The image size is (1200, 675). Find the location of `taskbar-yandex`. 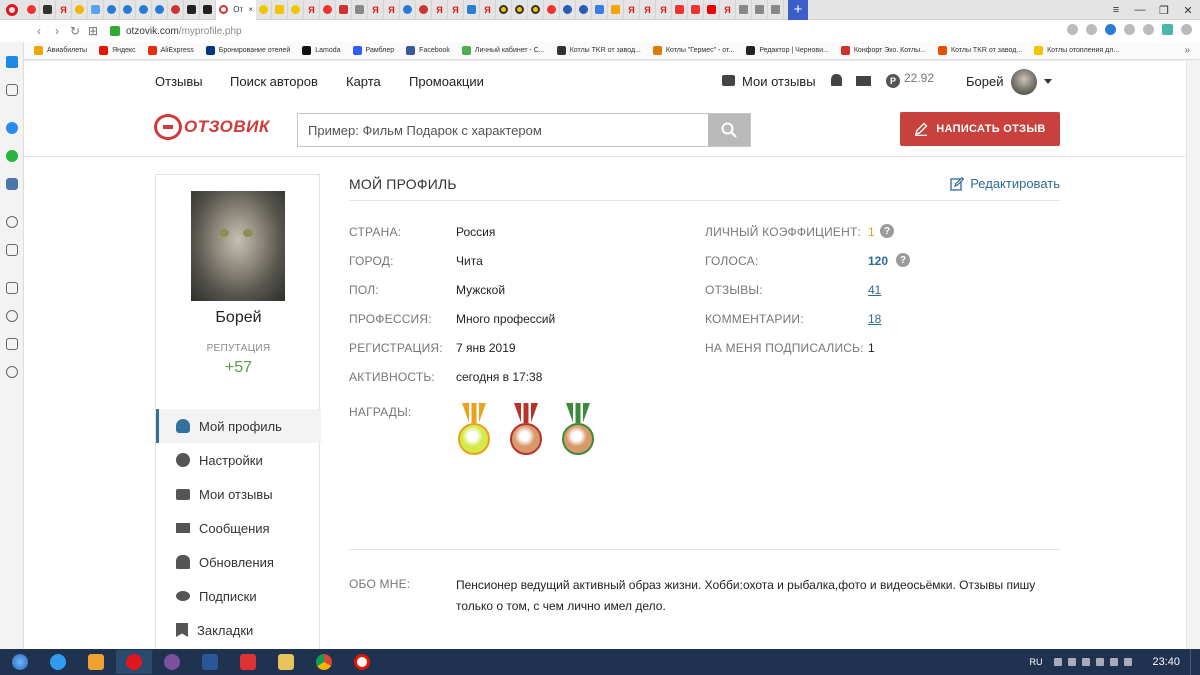

taskbar-yandex is located at coordinates (362, 662).